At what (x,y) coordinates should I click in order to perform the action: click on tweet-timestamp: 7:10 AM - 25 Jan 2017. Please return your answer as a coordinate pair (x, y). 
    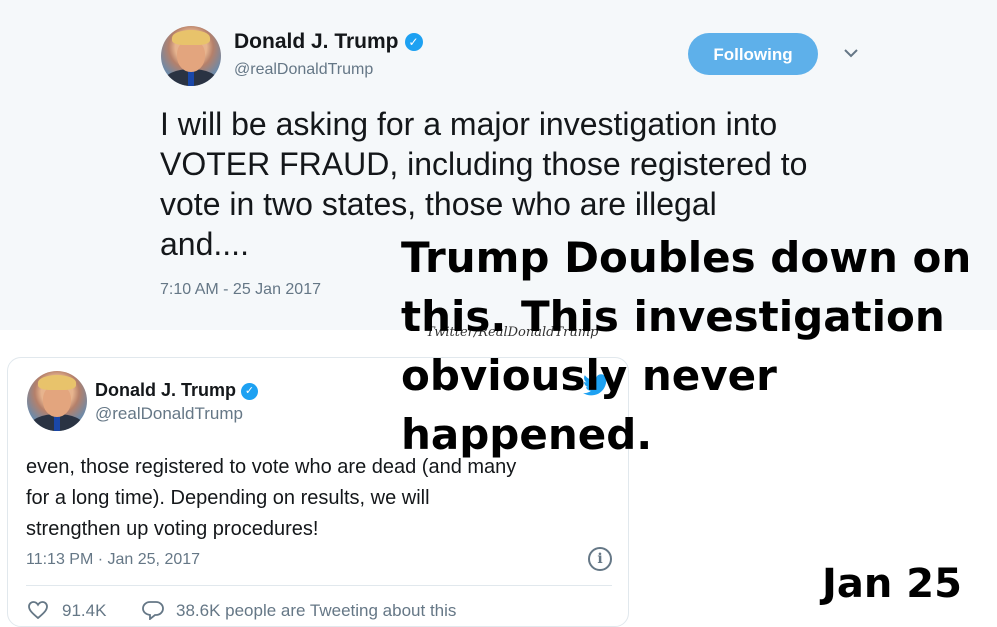
    Looking at the image, I should click on (240, 290).